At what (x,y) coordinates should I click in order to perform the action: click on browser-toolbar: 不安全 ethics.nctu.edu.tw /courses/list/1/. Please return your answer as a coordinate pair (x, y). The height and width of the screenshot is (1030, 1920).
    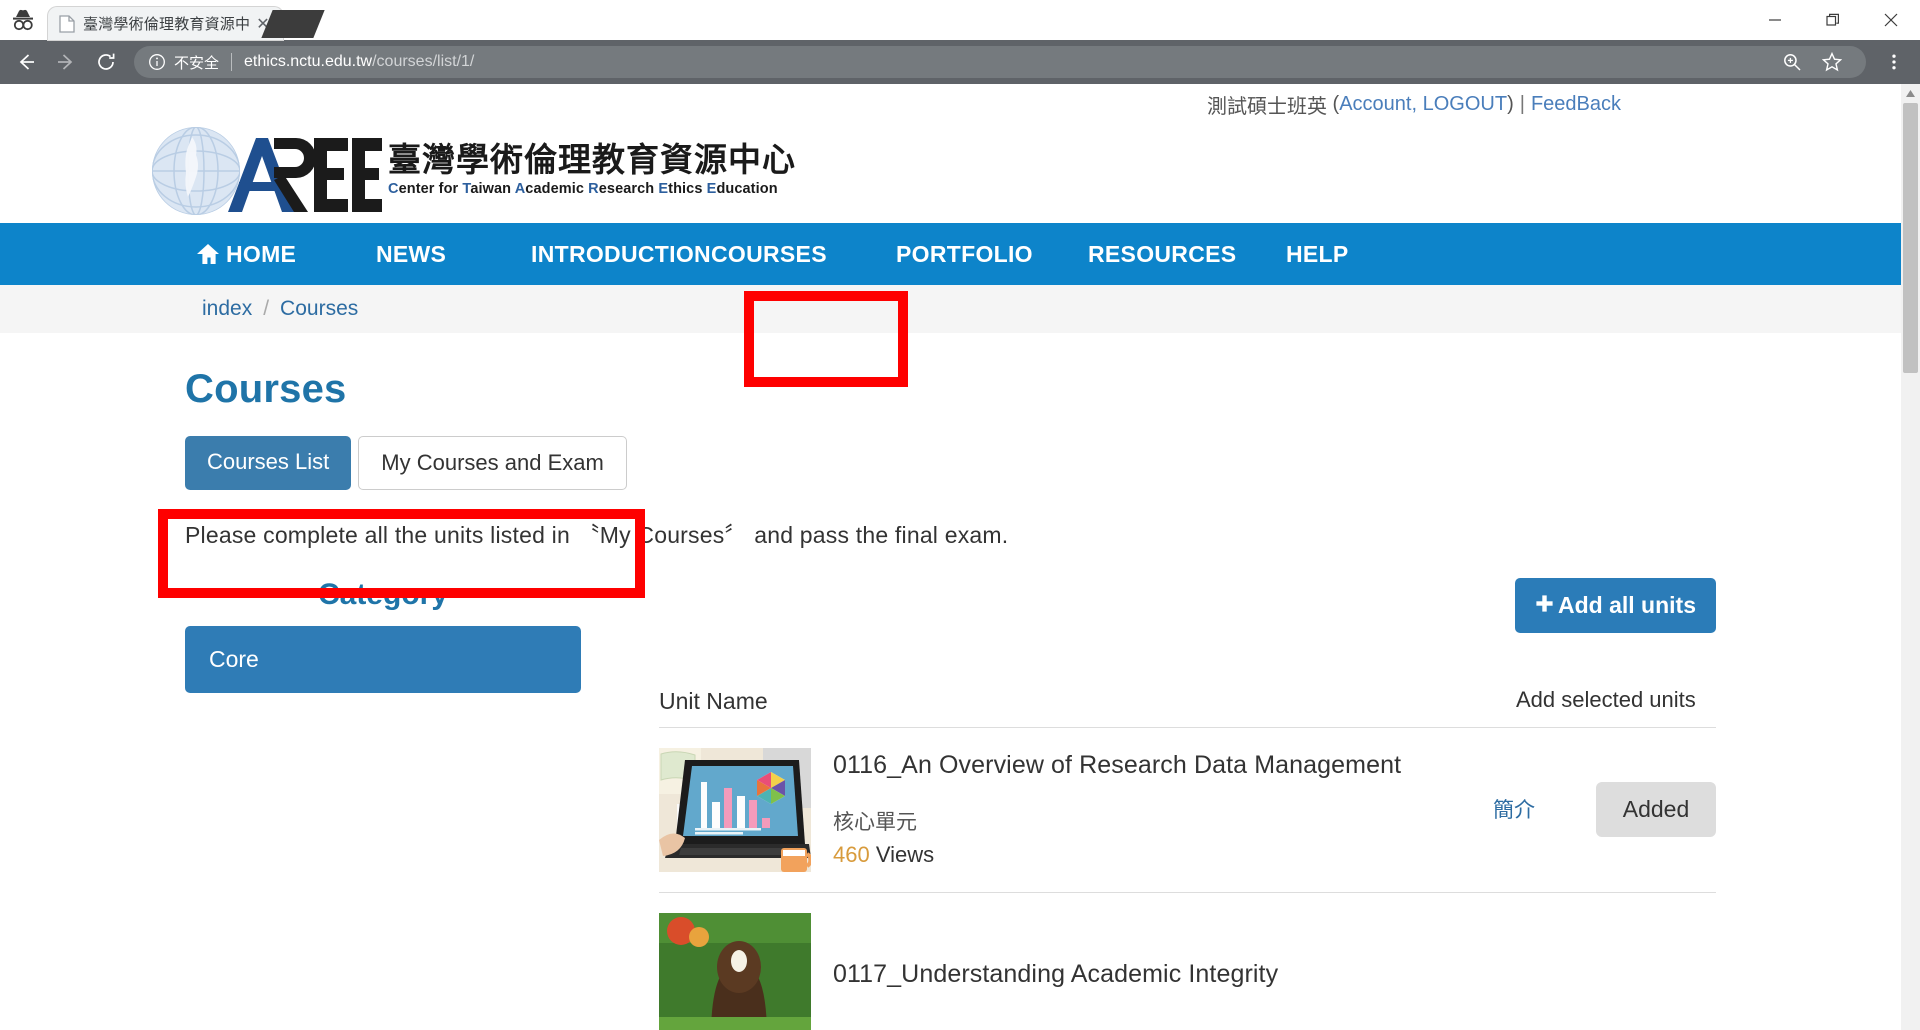
    Looking at the image, I should click on (960, 62).